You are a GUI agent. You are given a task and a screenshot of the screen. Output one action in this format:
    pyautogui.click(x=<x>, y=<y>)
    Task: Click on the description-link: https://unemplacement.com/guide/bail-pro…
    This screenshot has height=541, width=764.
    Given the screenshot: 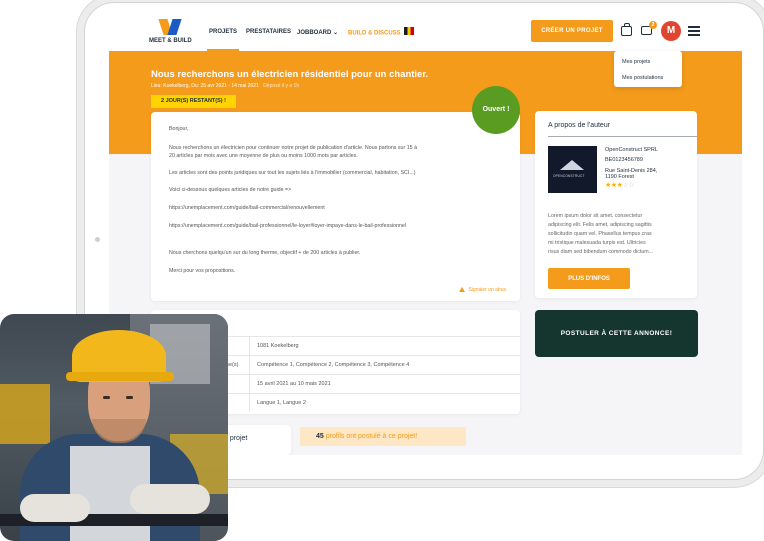 What is the action you would take?
    pyautogui.click(x=287, y=226)
    